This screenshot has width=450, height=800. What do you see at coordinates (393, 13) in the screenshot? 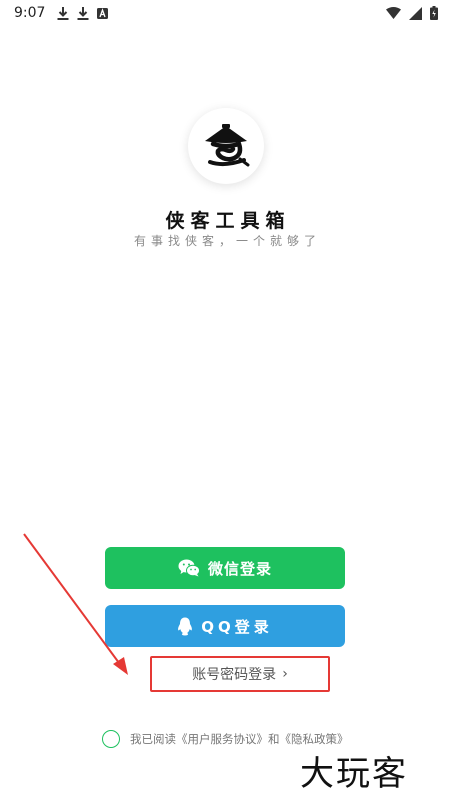
I see `wifi-icon` at bounding box center [393, 13].